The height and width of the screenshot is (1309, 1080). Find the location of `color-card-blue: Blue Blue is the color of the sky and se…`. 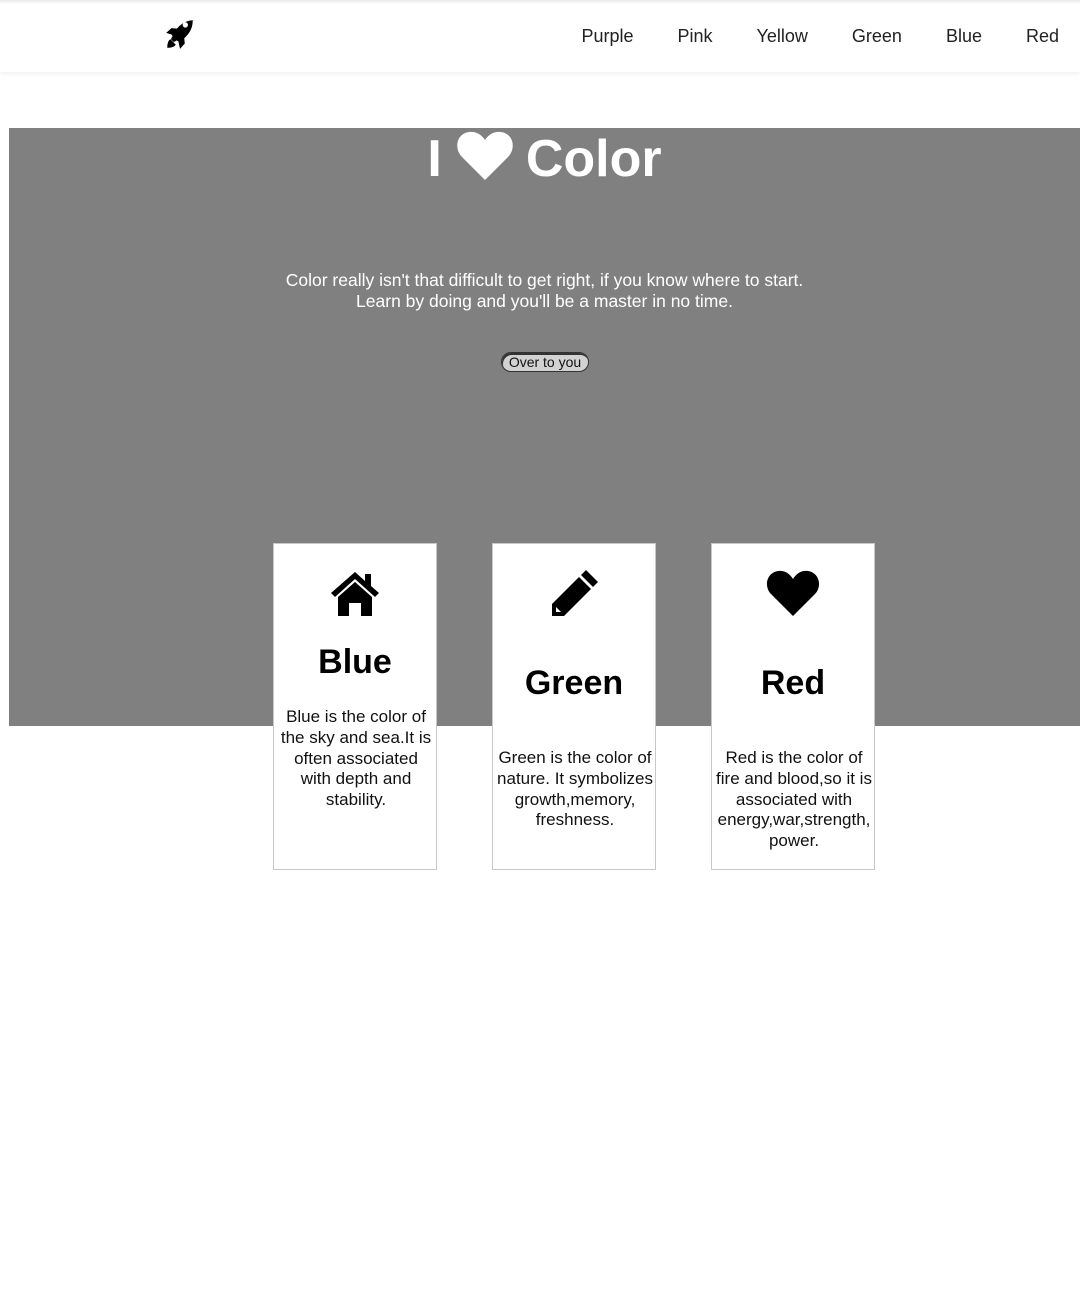

color-card-blue: Blue Blue is the color of the sky and se… is located at coordinates (355, 706).